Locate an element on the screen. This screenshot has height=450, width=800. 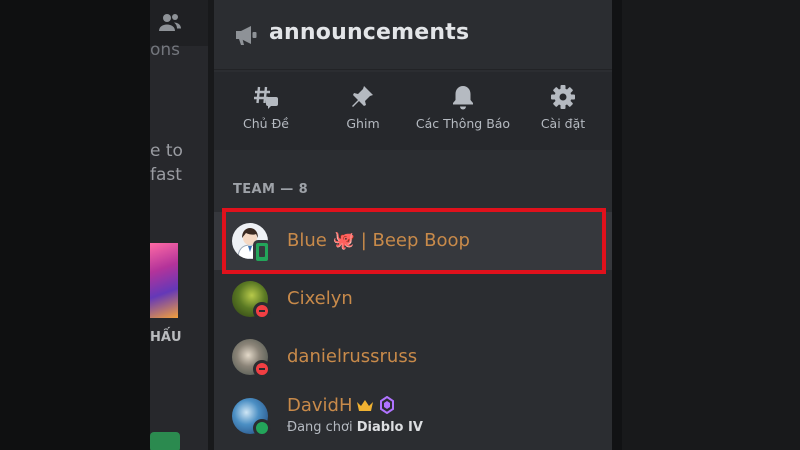
channel-header: announcements is located at coordinates (413, 35).